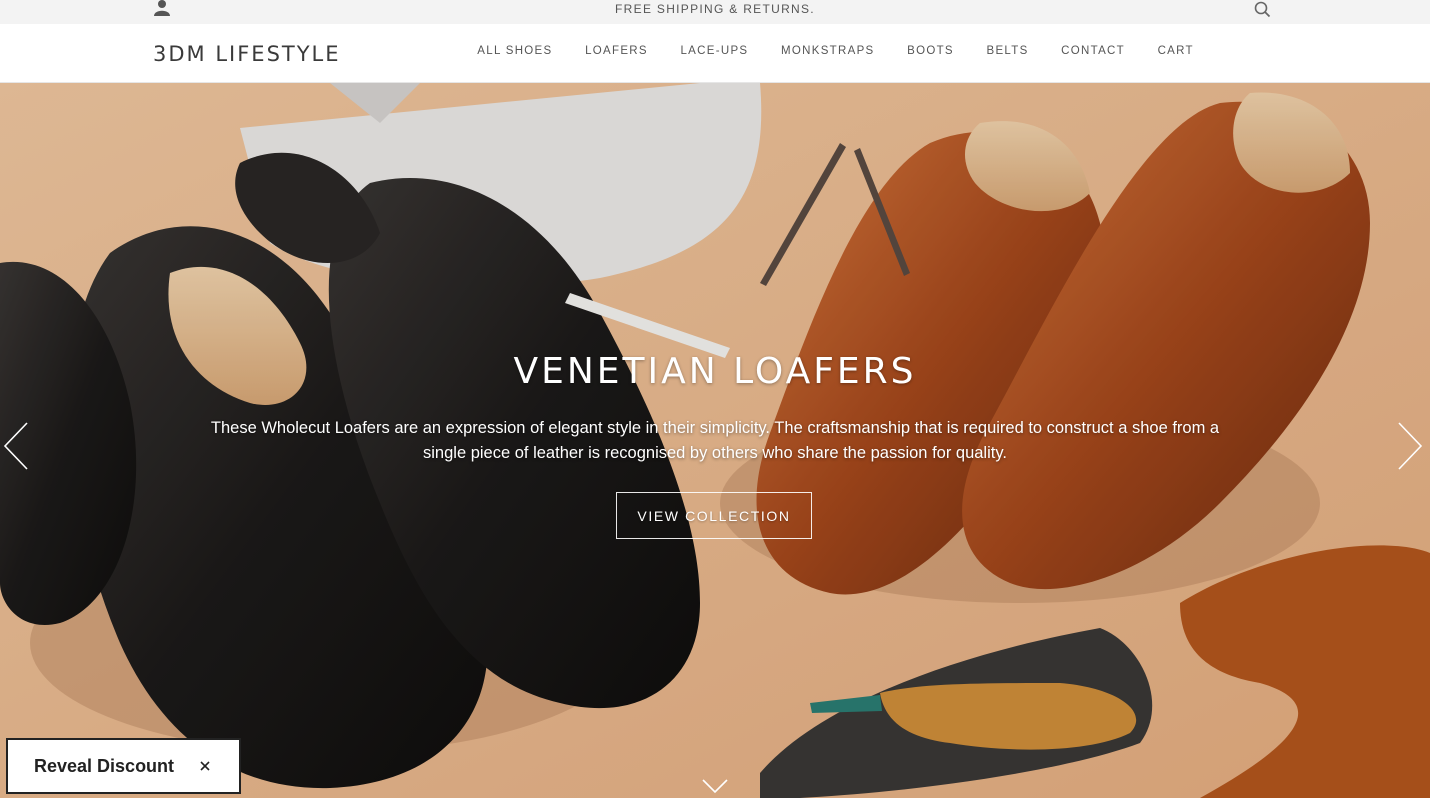 Image resolution: width=1430 pixels, height=798 pixels. Describe the element at coordinates (1262, 9) in the screenshot. I see `search-icon` at that location.